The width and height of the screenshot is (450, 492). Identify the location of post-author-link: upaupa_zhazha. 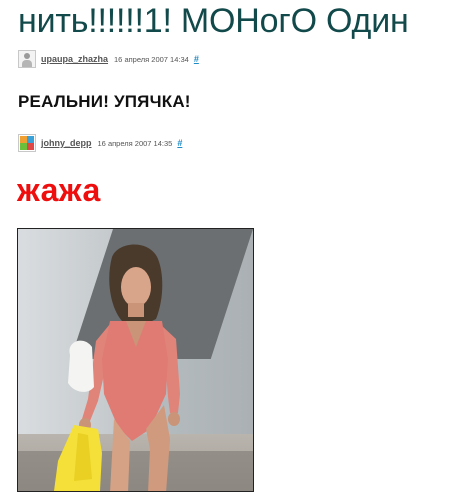
(74, 59).